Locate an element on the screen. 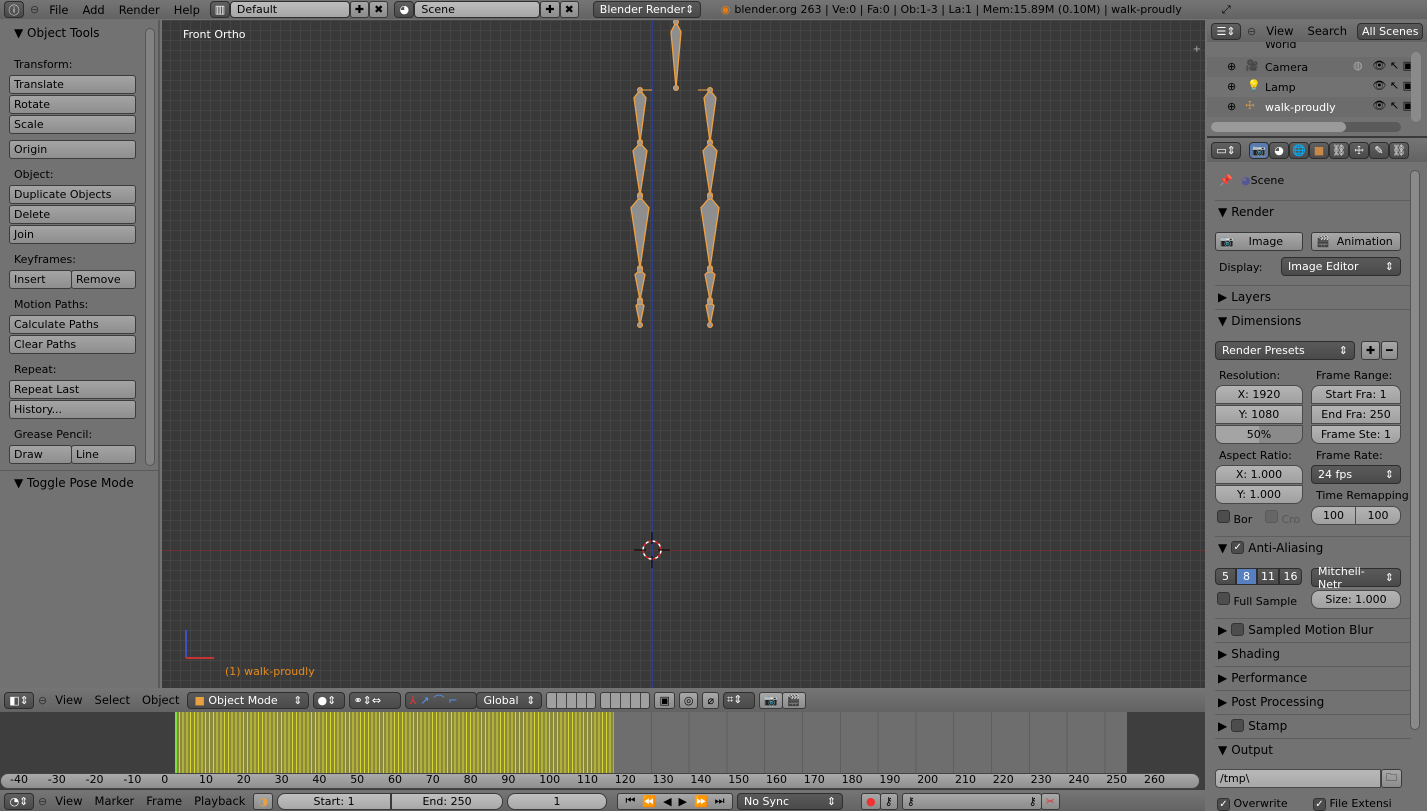 The image size is (1427, 811). play-icon: ▶ is located at coordinates (683, 801).